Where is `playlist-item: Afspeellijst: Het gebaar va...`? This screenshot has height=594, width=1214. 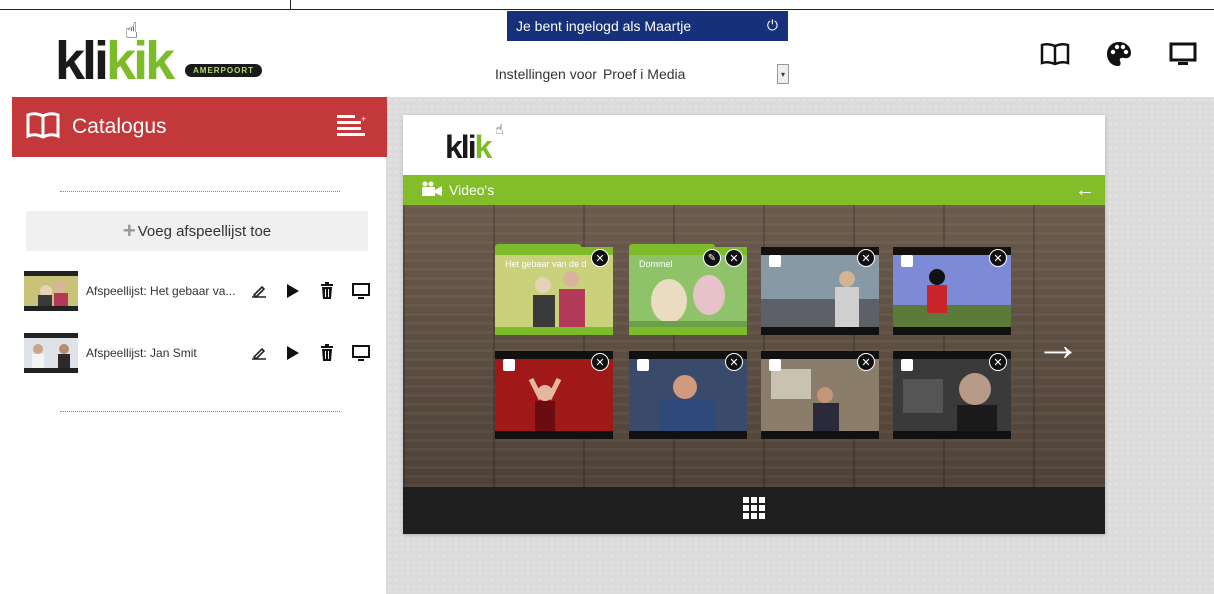
playlist-item: Afspeellijst: Het gebaar va... is located at coordinates (199, 291).